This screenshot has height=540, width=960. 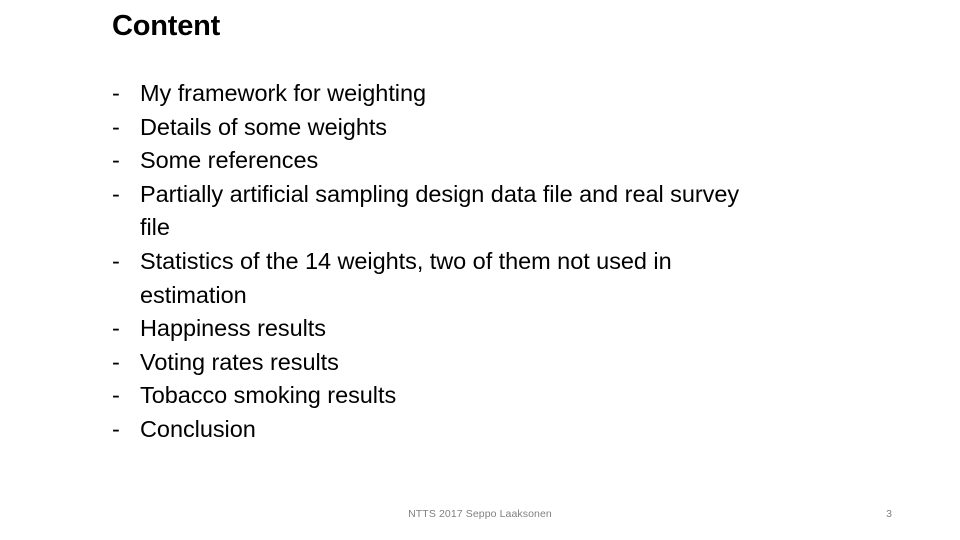 What do you see at coordinates (268, 395) in the screenshot?
I see `list-item-label: Tobacco smoking results` at bounding box center [268, 395].